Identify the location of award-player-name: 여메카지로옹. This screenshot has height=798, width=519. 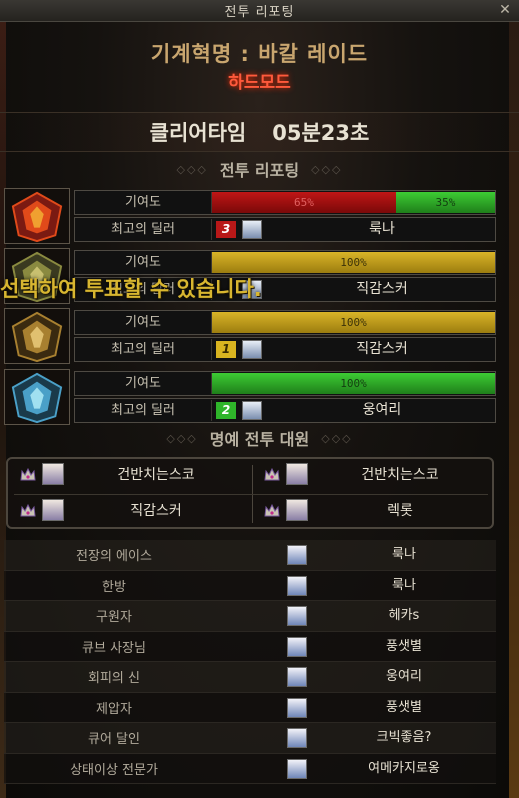
(404, 769).